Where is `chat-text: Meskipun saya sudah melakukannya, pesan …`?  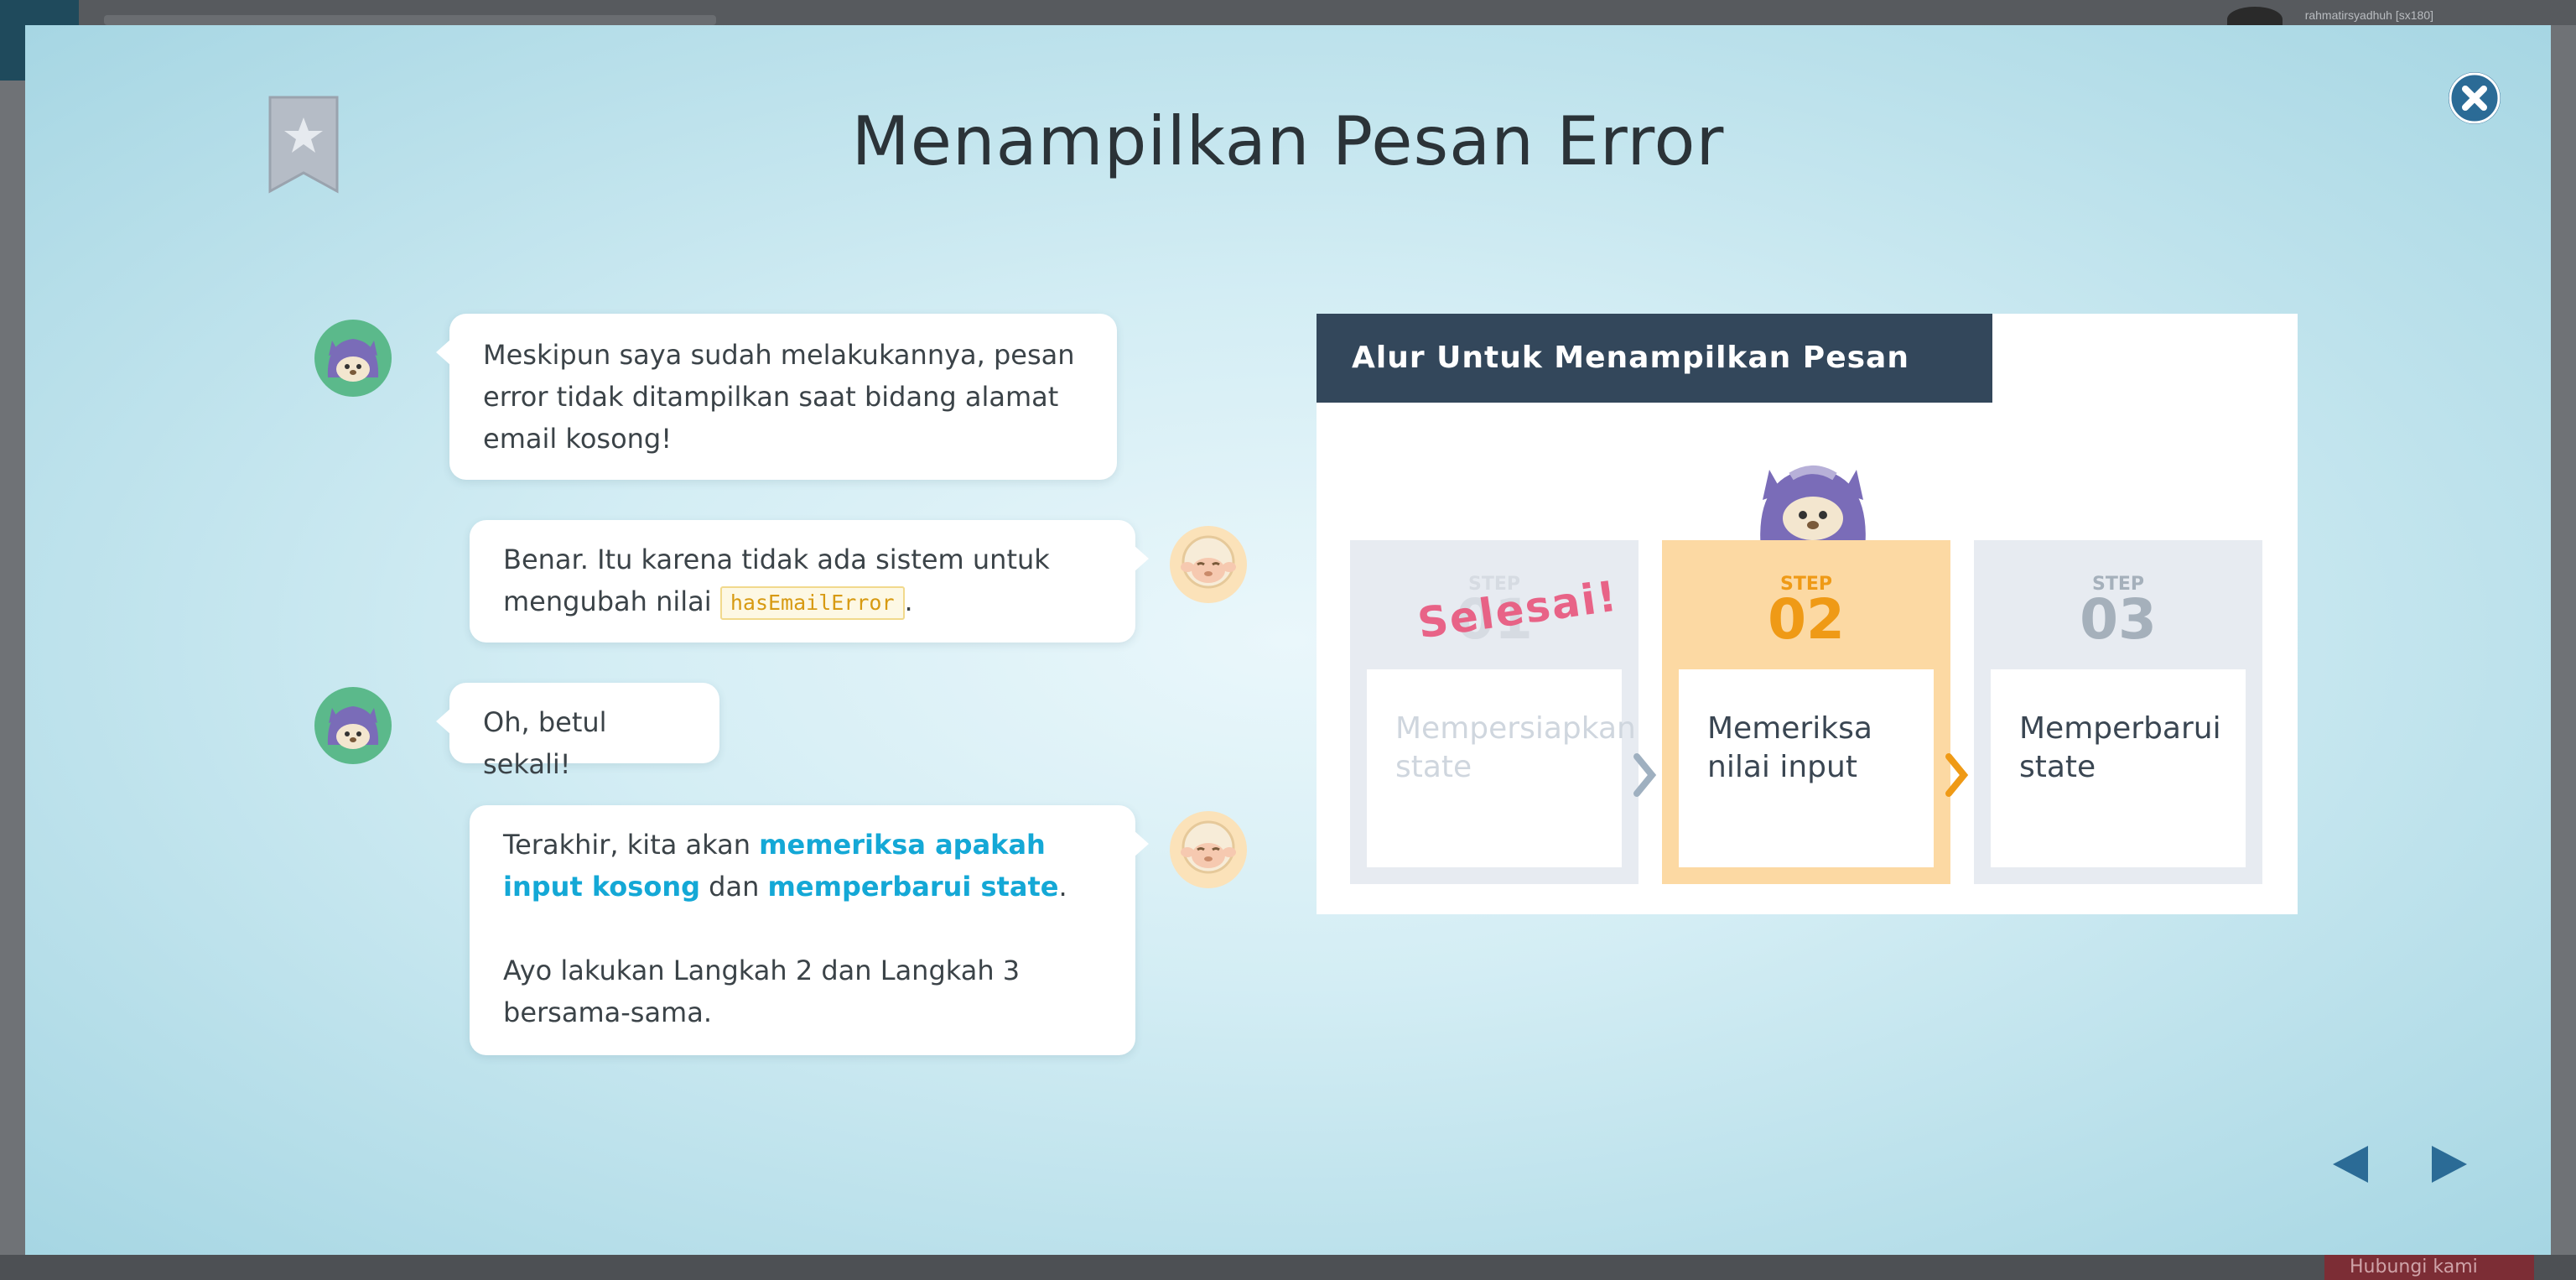
chat-text: Meskipun saya sudah melakukannya, pesan … is located at coordinates (779, 397).